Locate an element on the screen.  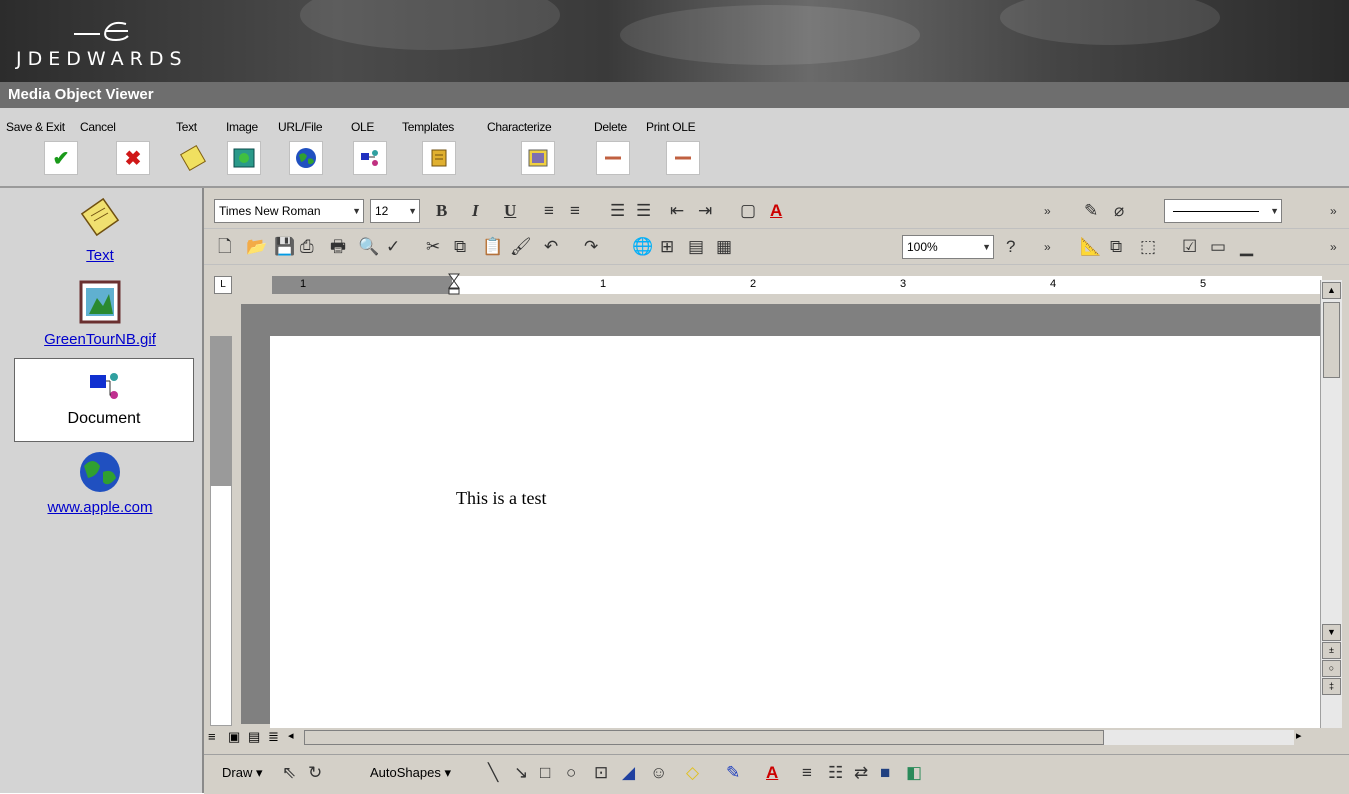
sidebar-item-apple: www.apple.com is located at coordinates (100, 483).